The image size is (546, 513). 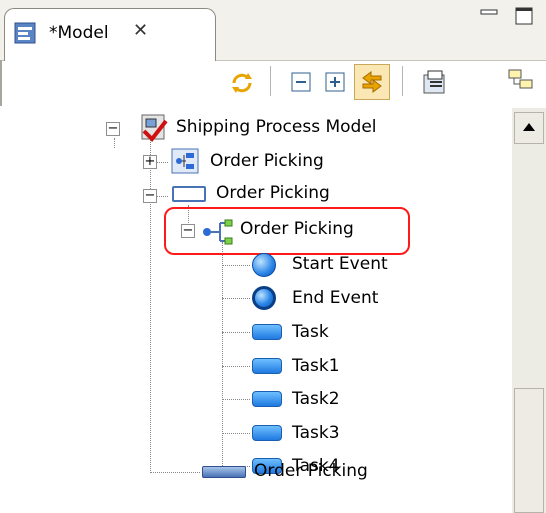 What do you see at coordinates (524, 16) in the screenshot?
I see `maximize-icon` at bounding box center [524, 16].